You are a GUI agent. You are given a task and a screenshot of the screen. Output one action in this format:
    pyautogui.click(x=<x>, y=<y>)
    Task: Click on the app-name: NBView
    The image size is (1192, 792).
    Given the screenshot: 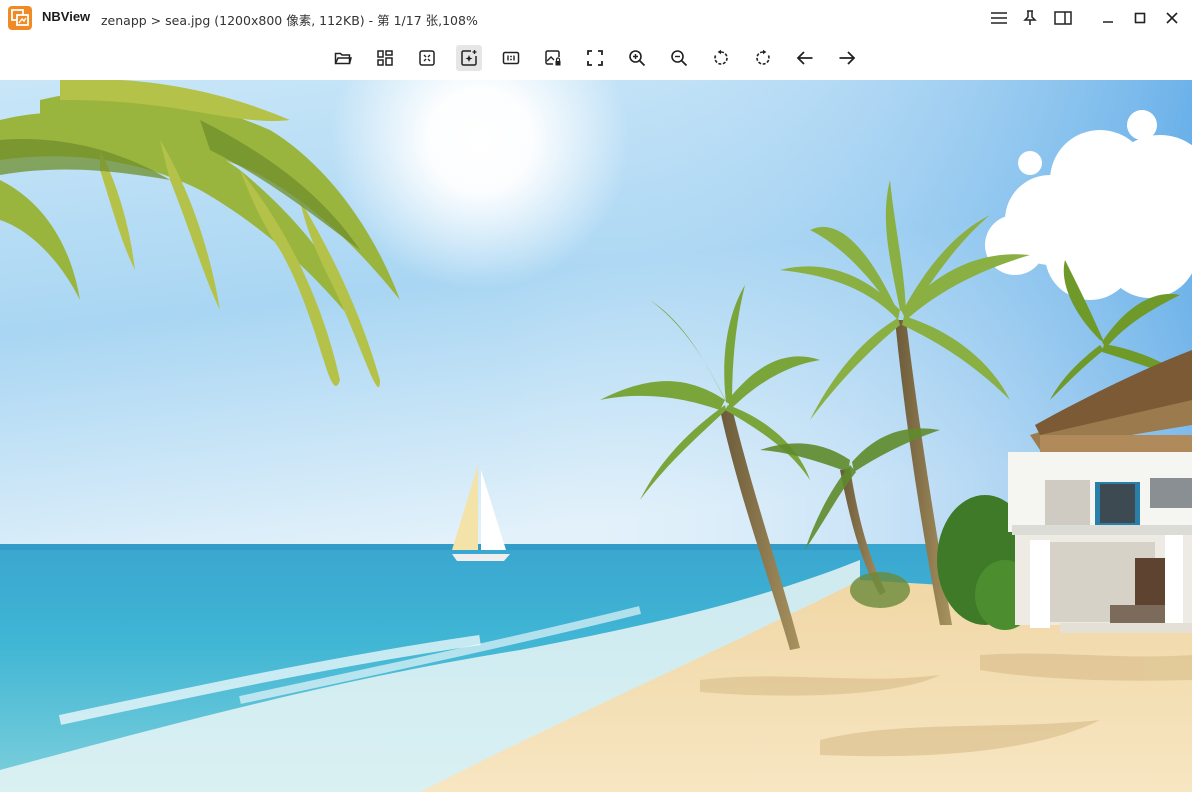 What is the action you would take?
    pyautogui.click(x=66, y=16)
    